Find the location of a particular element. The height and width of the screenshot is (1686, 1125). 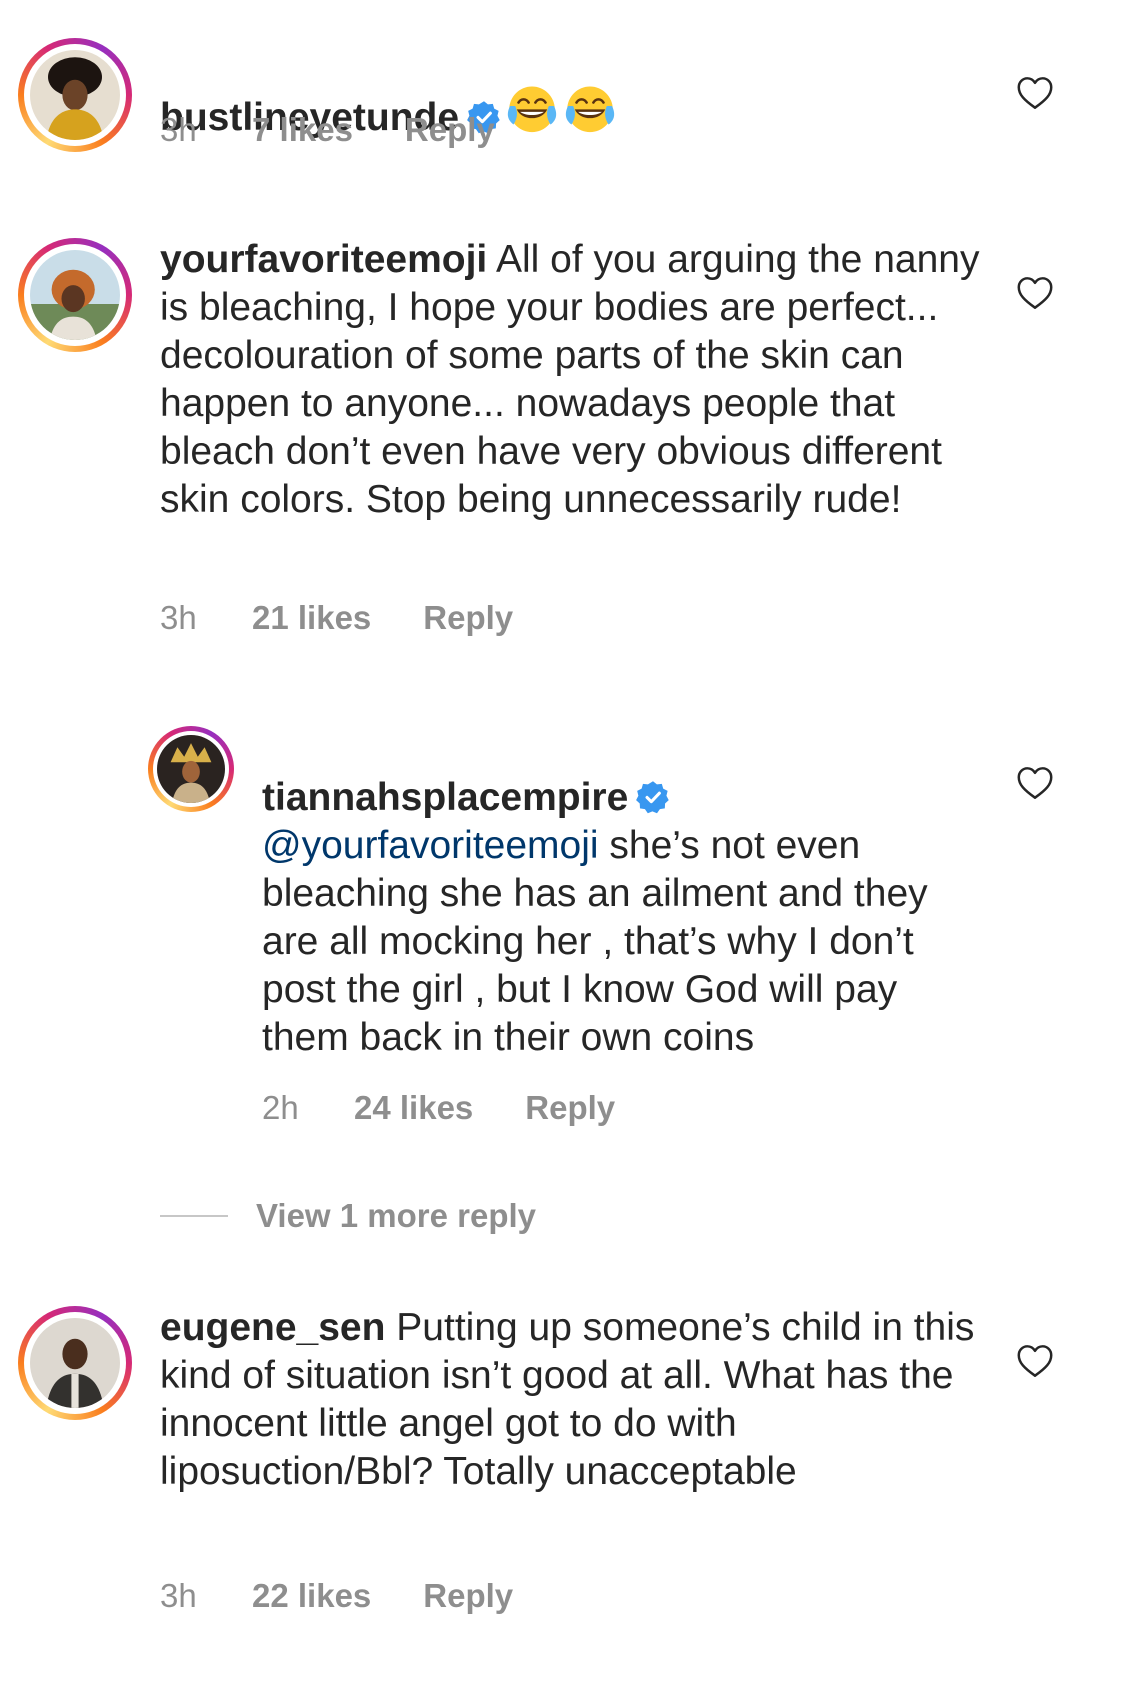

divider is located at coordinates (194, 1216).